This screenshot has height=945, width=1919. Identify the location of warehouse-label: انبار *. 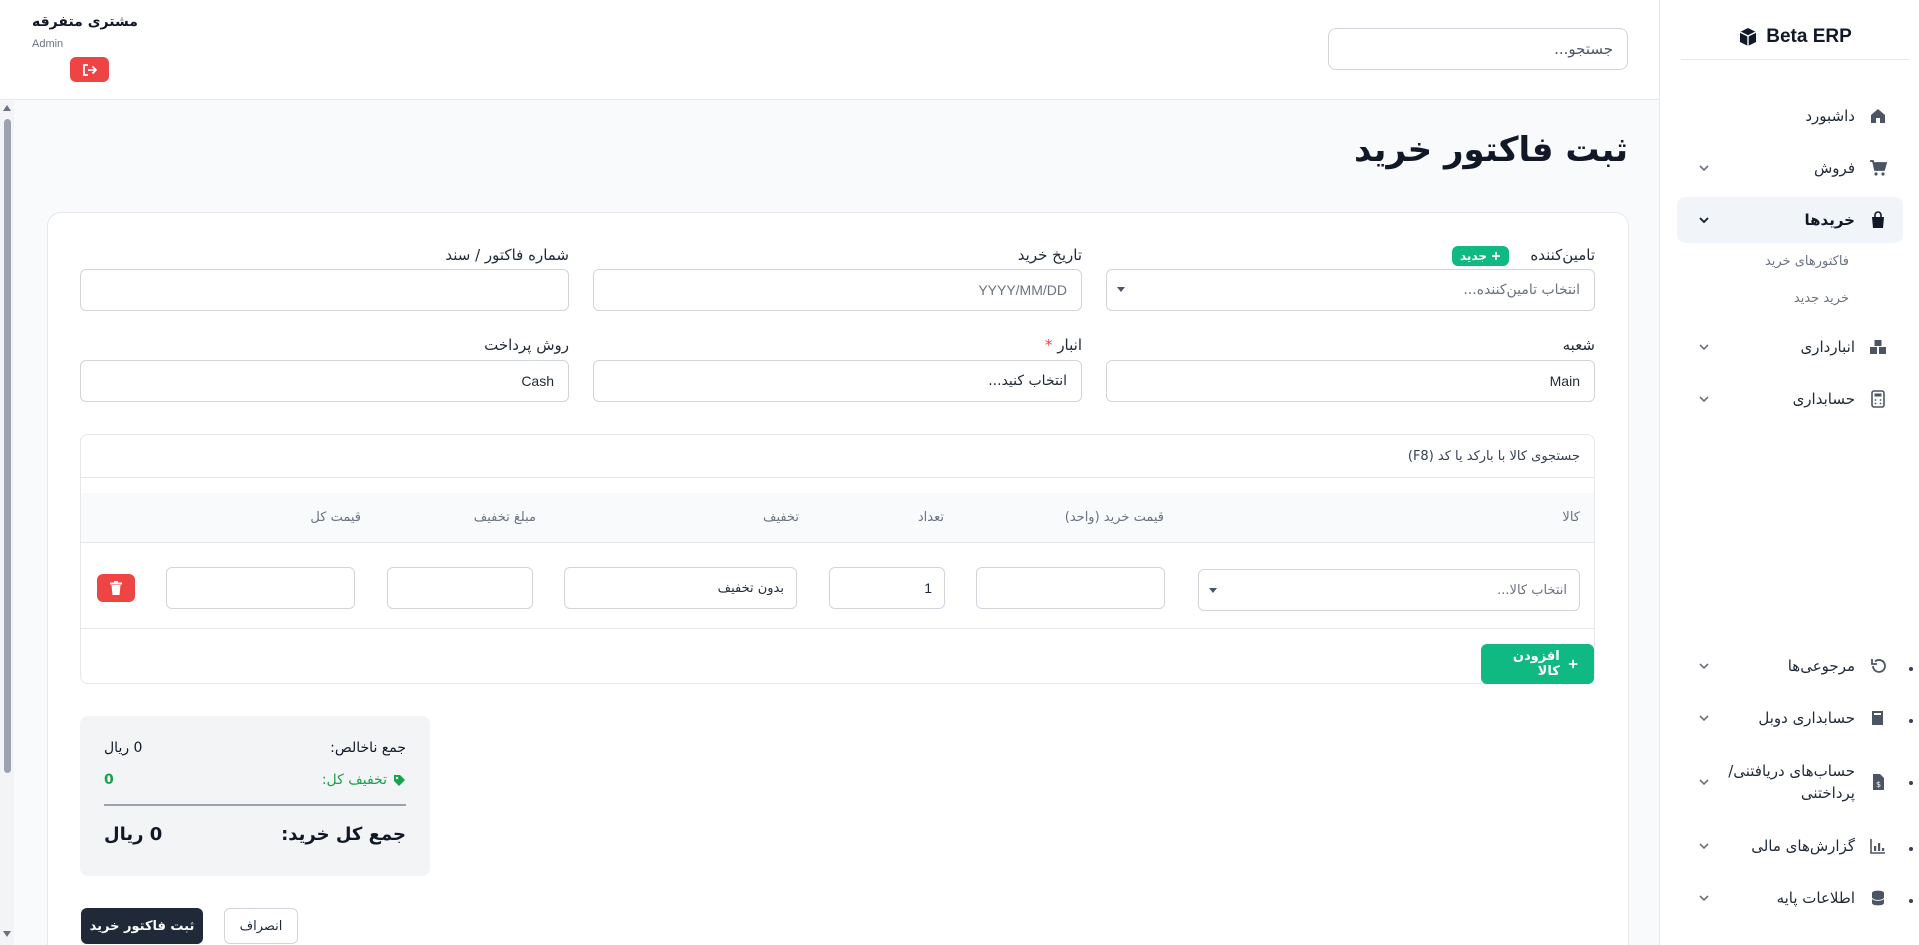
(1063, 345).